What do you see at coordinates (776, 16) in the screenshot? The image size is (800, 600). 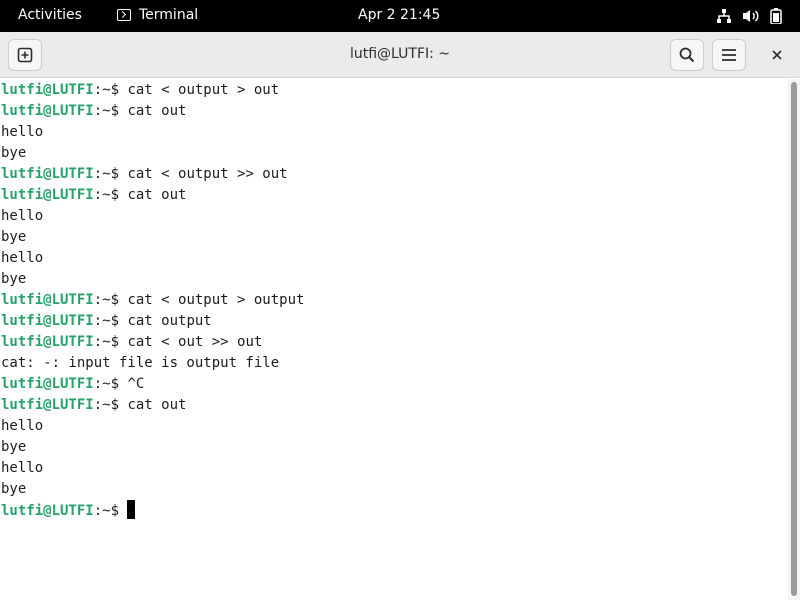 I see `battery-icon` at bounding box center [776, 16].